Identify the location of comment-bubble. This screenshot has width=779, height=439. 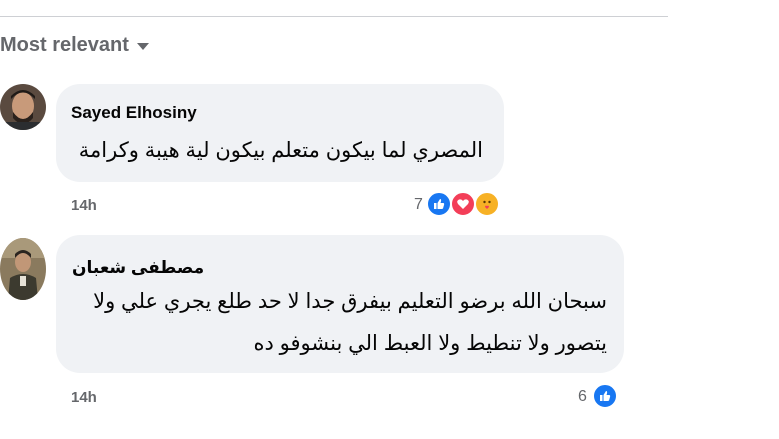
(280, 133).